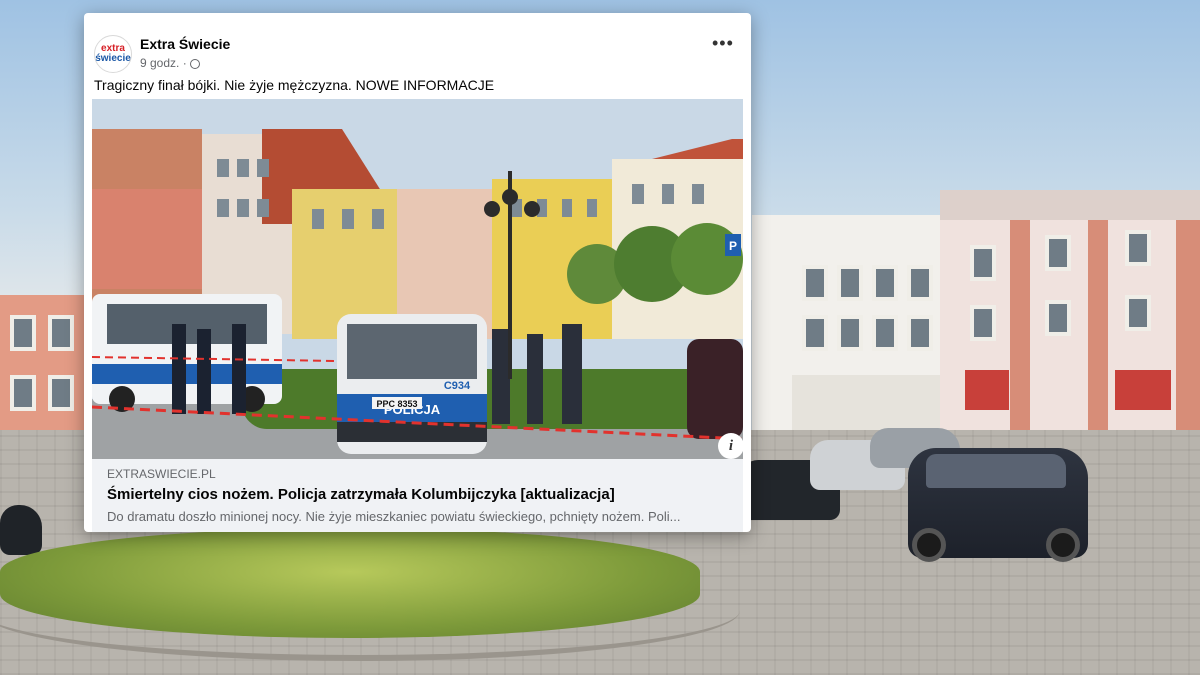 Image resolution: width=1200 pixels, height=675 pixels. I want to click on suv-black, so click(998, 505).